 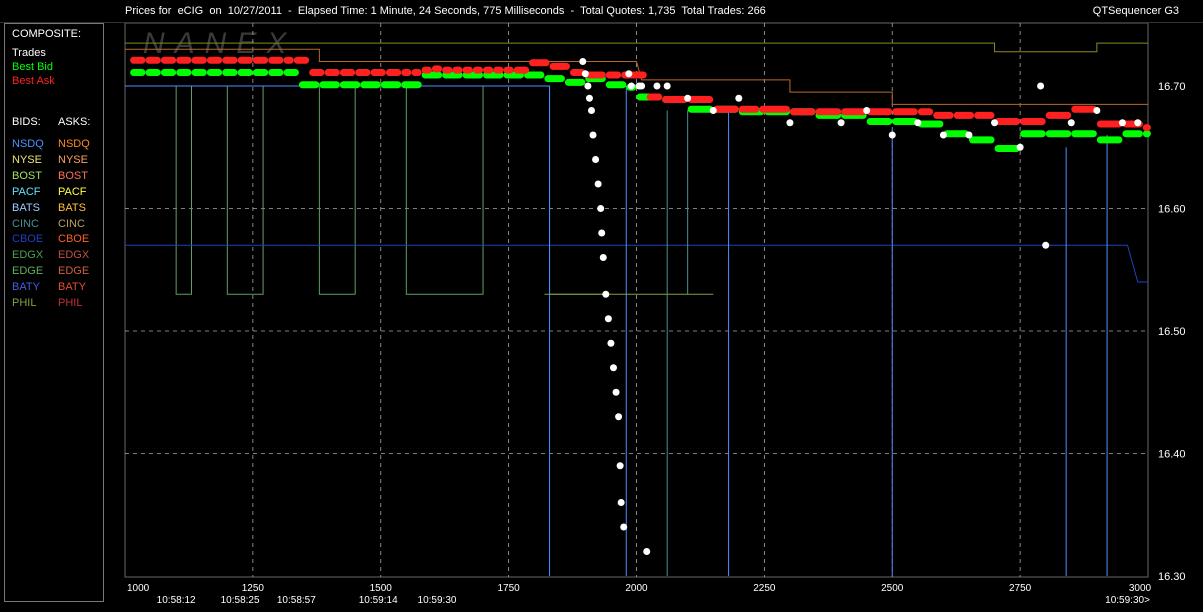 I want to click on y-tick-label: 16.60, so click(x=1172, y=210).